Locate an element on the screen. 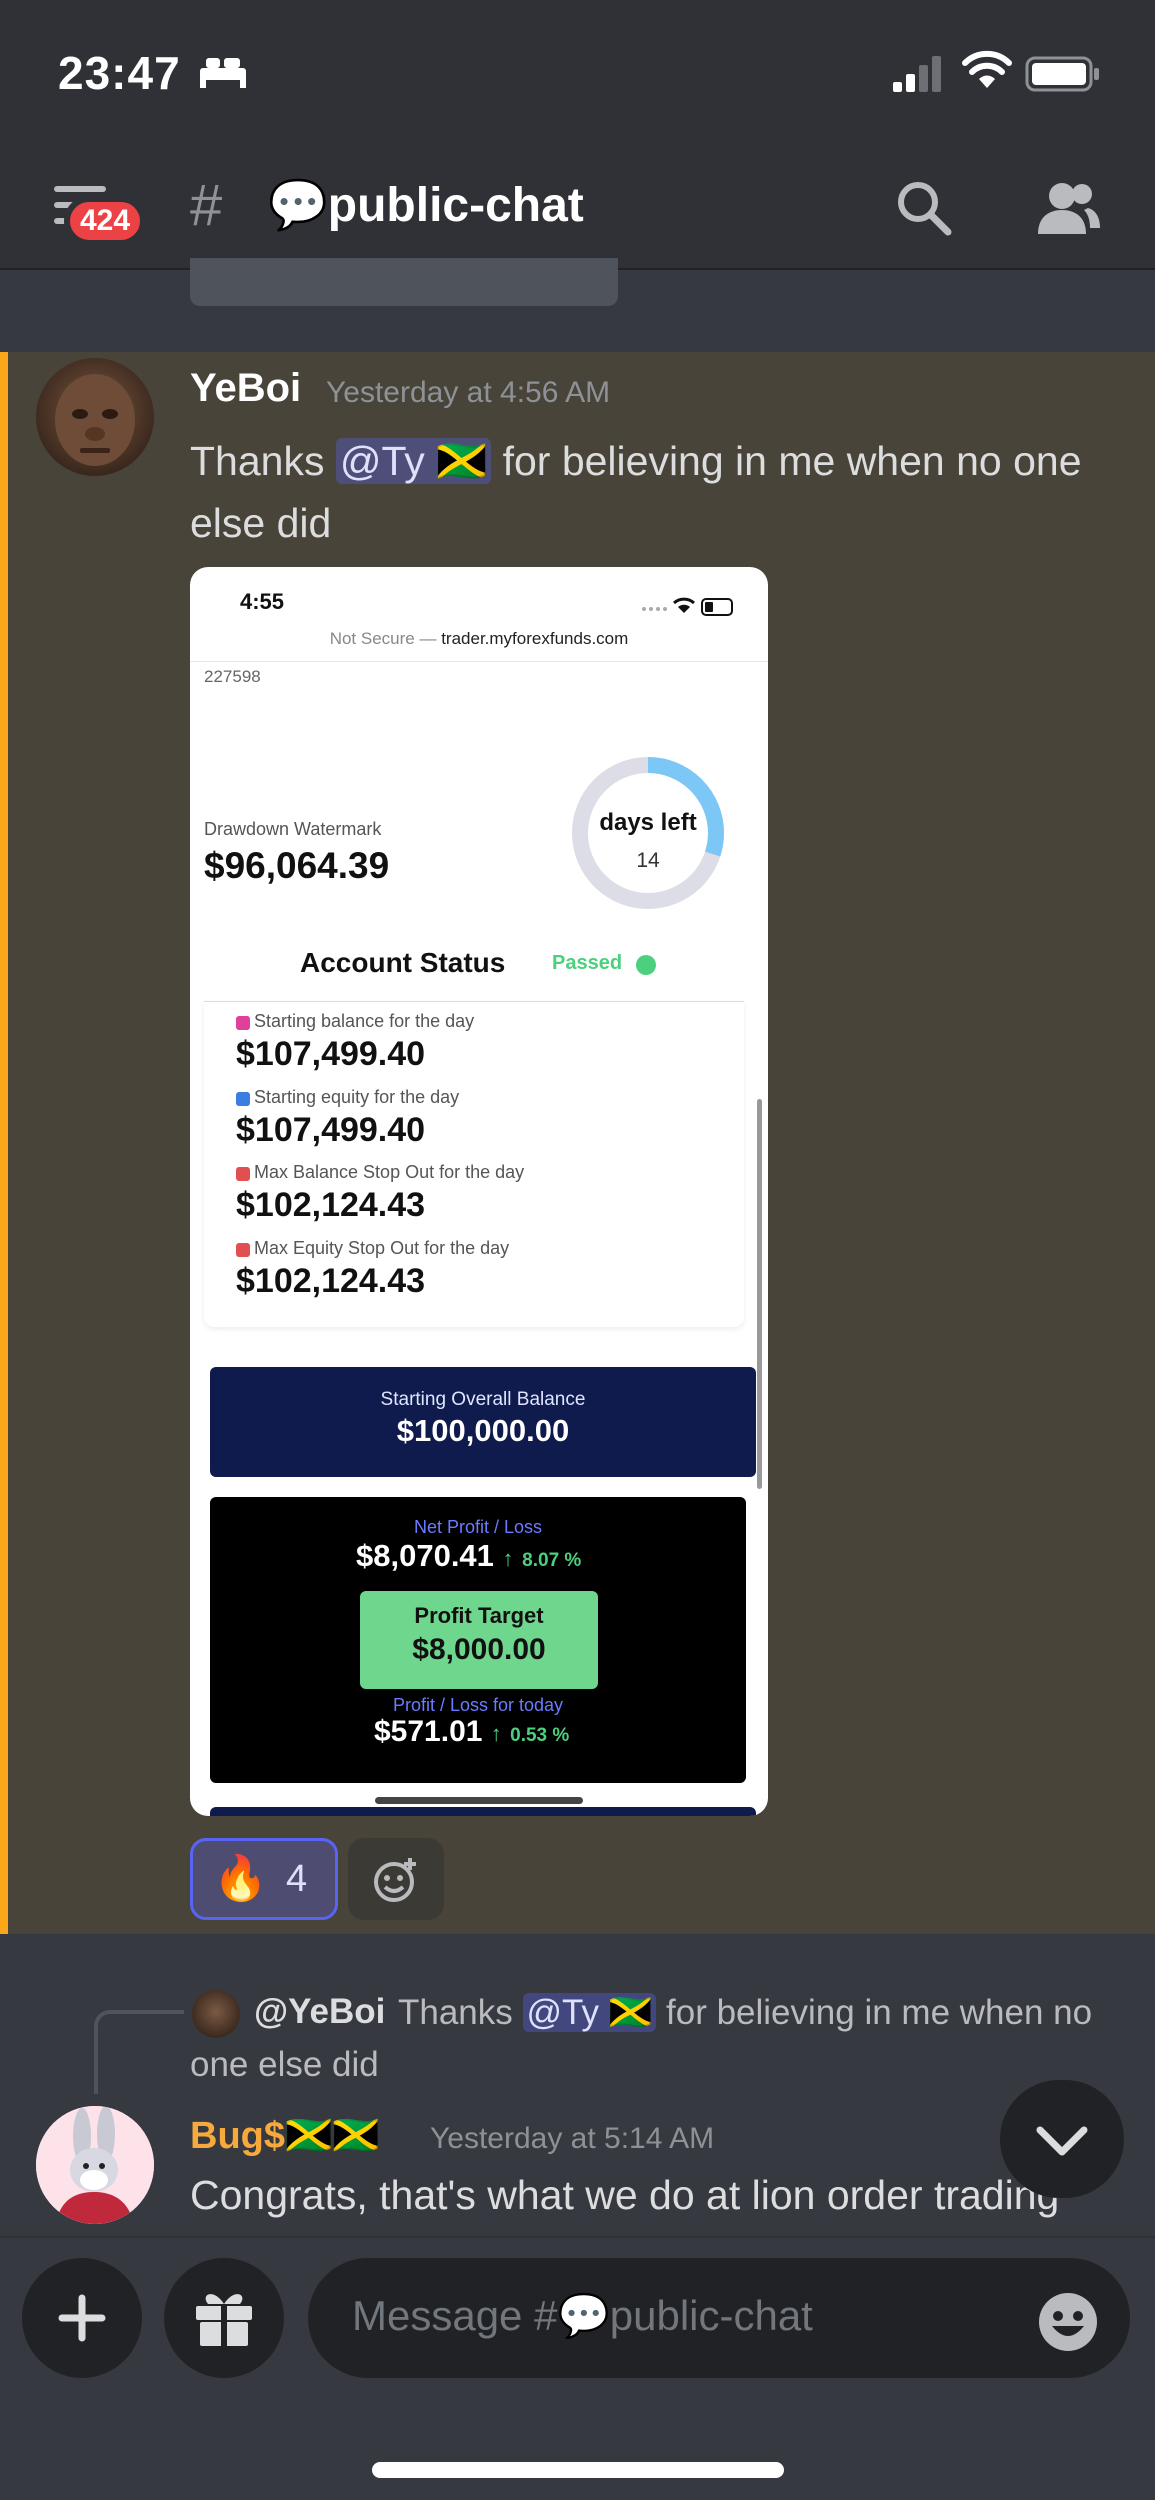 The image size is (1155, 2500). channel-title: 💬public-chat is located at coordinates (426, 204).